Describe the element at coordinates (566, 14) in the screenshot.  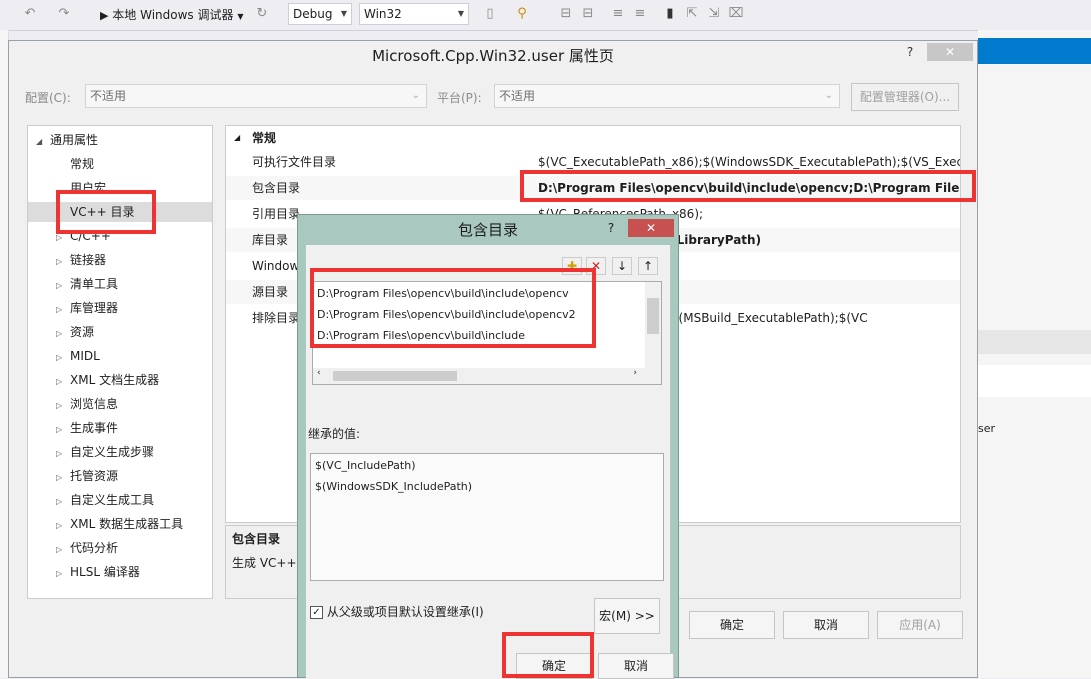
I see `align-icon: ⊟` at that location.